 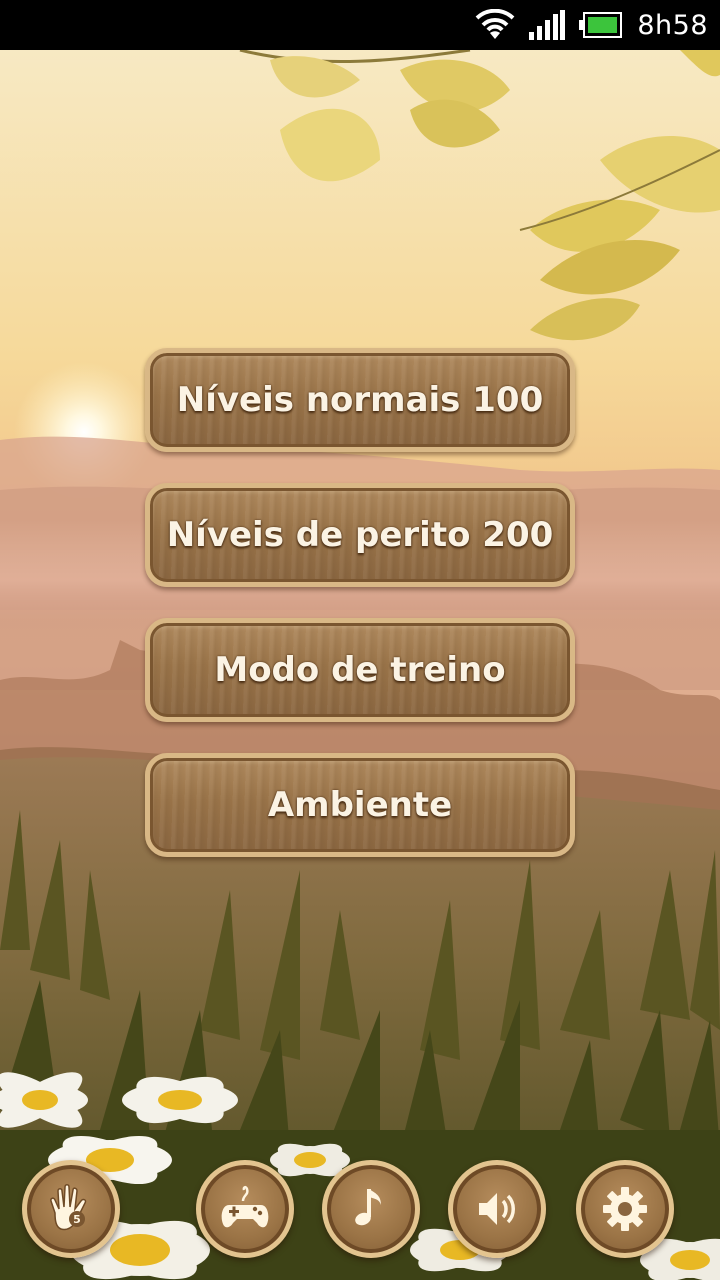 I want to click on training-mode-button: Modo de treino, so click(x=360, y=670).